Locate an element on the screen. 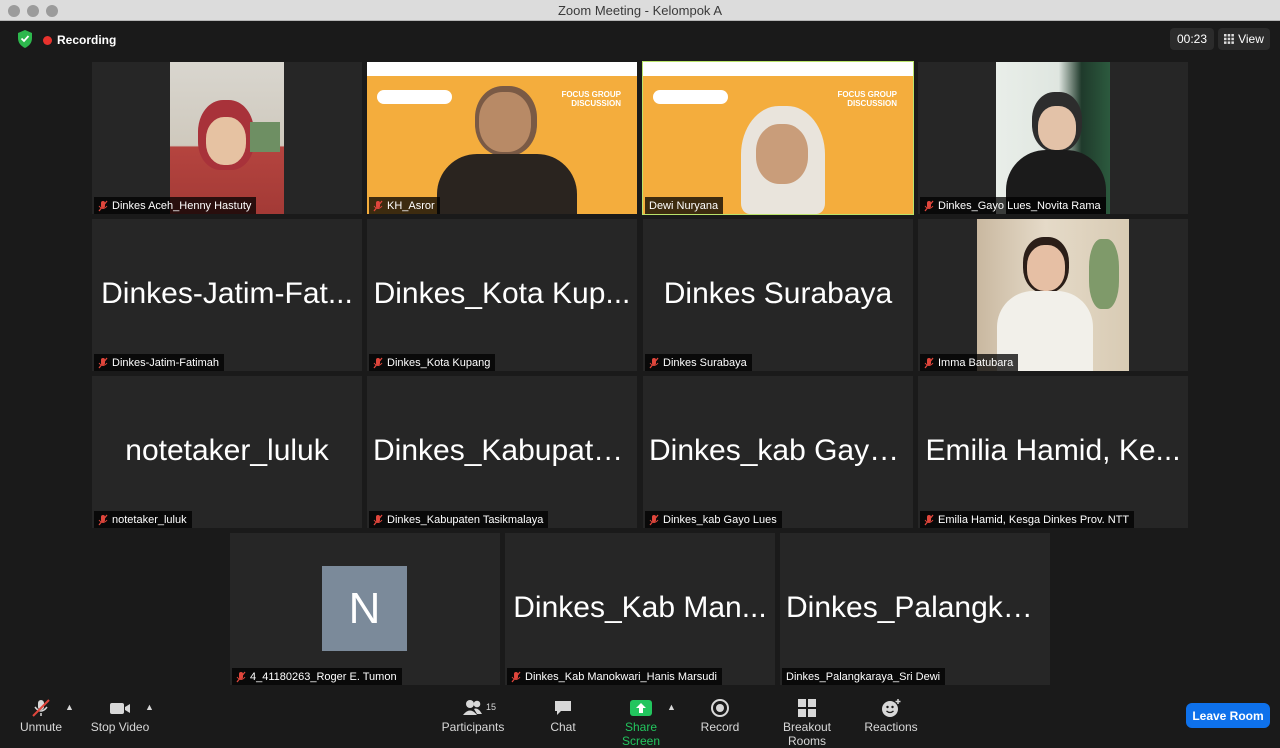 The width and height of the screenshot is (1280, 748). video-tile: Dinkes Surabaya Dinkes Surabaya is located at coordinates (778, 295).